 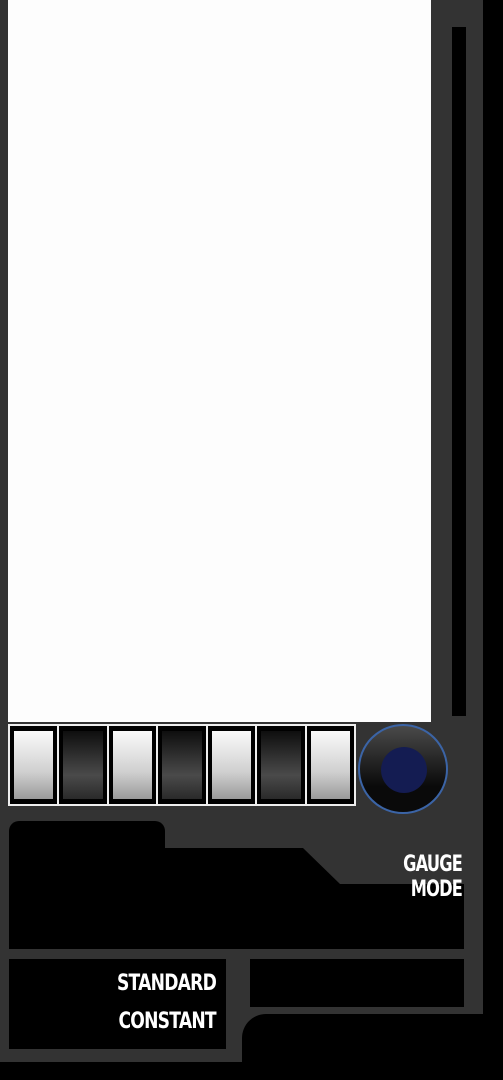 What do you see at coordinates (117, 1004) in the screenshot?
I see `mode-box: STANDARD CONSTANT` at bounding box center [117, 1004].